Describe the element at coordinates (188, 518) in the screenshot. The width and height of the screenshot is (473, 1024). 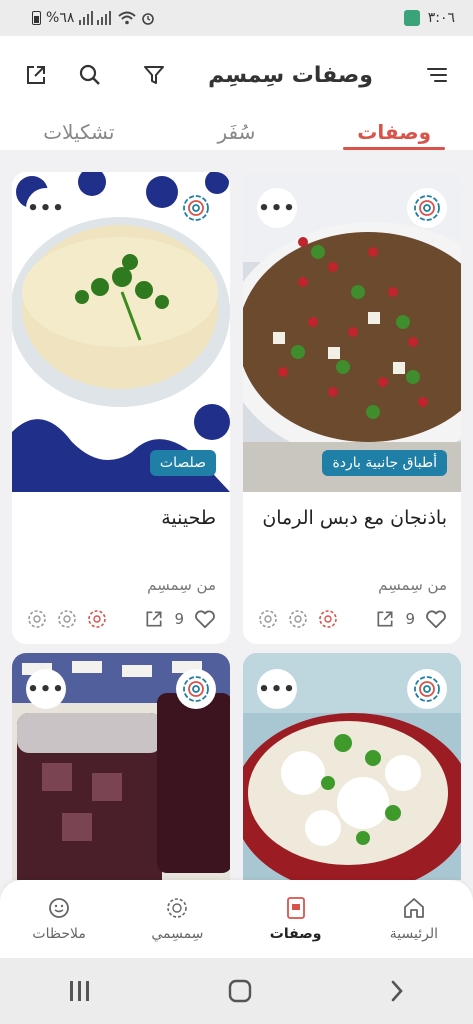
I see `recipe-title: طحينية` at that location.